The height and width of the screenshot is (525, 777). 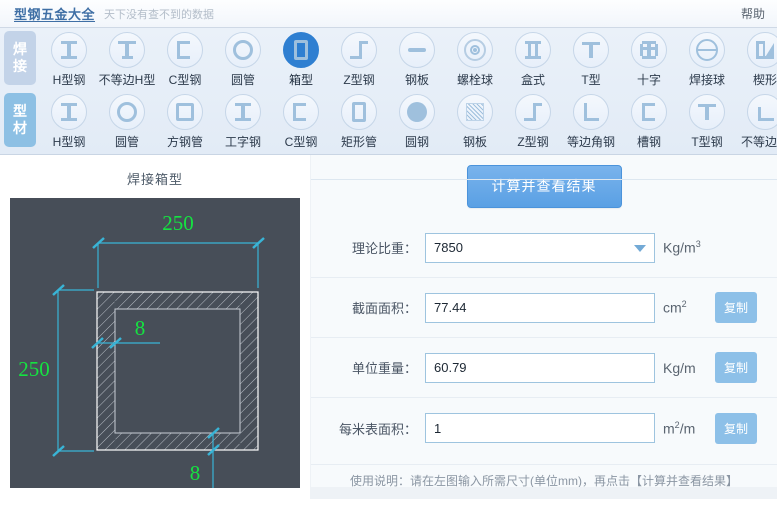 I want to click on steel-plate-bar-icon, so click(x=417, y=50).